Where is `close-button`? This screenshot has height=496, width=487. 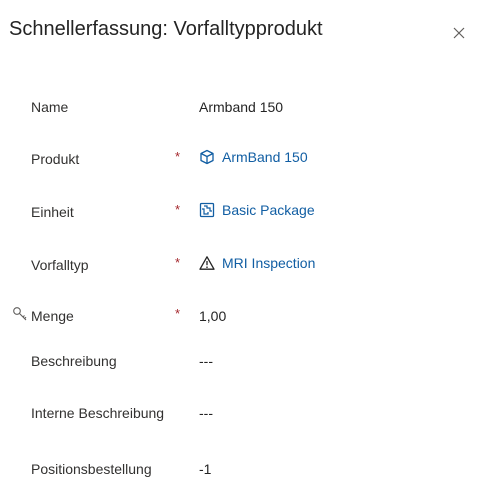
close-button is located at coordinates (459, 33).